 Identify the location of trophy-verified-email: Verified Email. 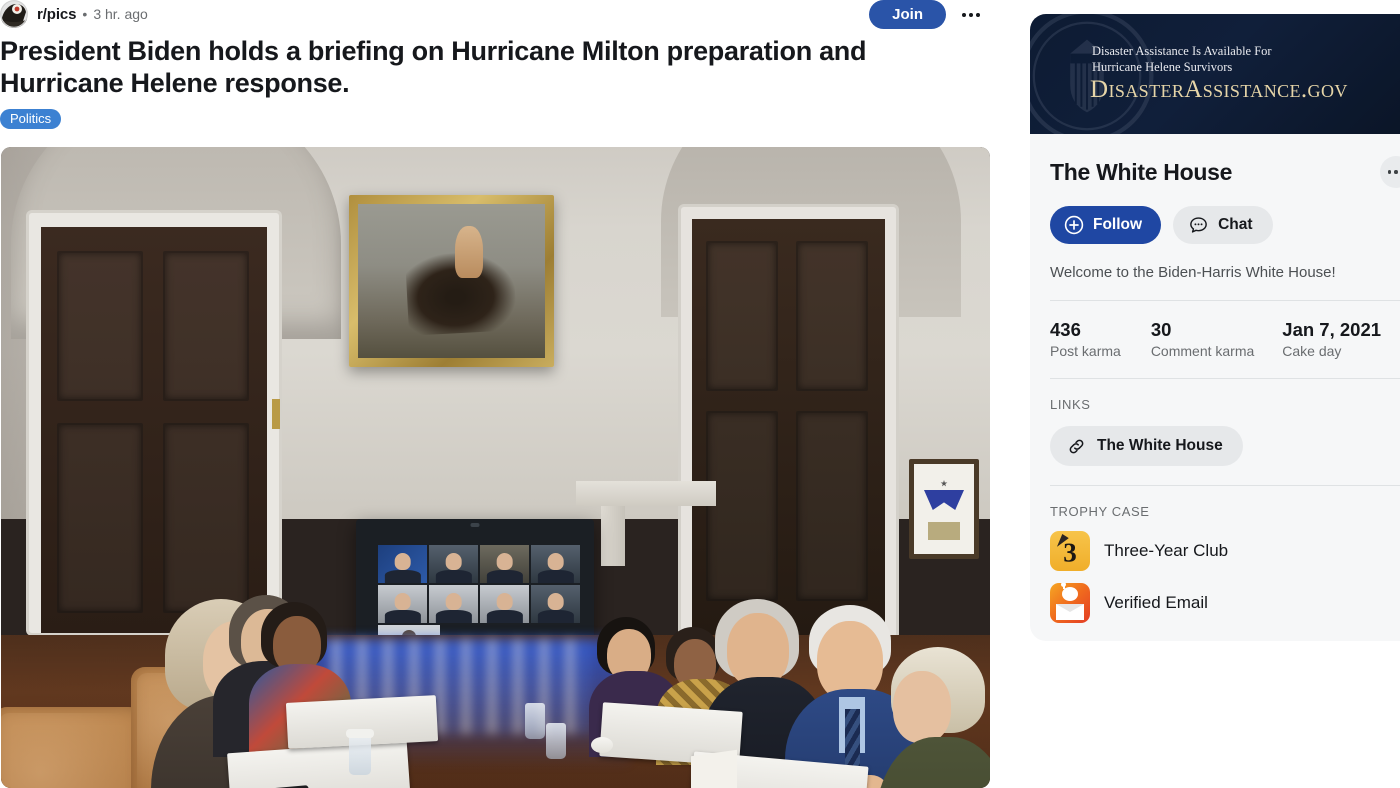
(1215, 597).